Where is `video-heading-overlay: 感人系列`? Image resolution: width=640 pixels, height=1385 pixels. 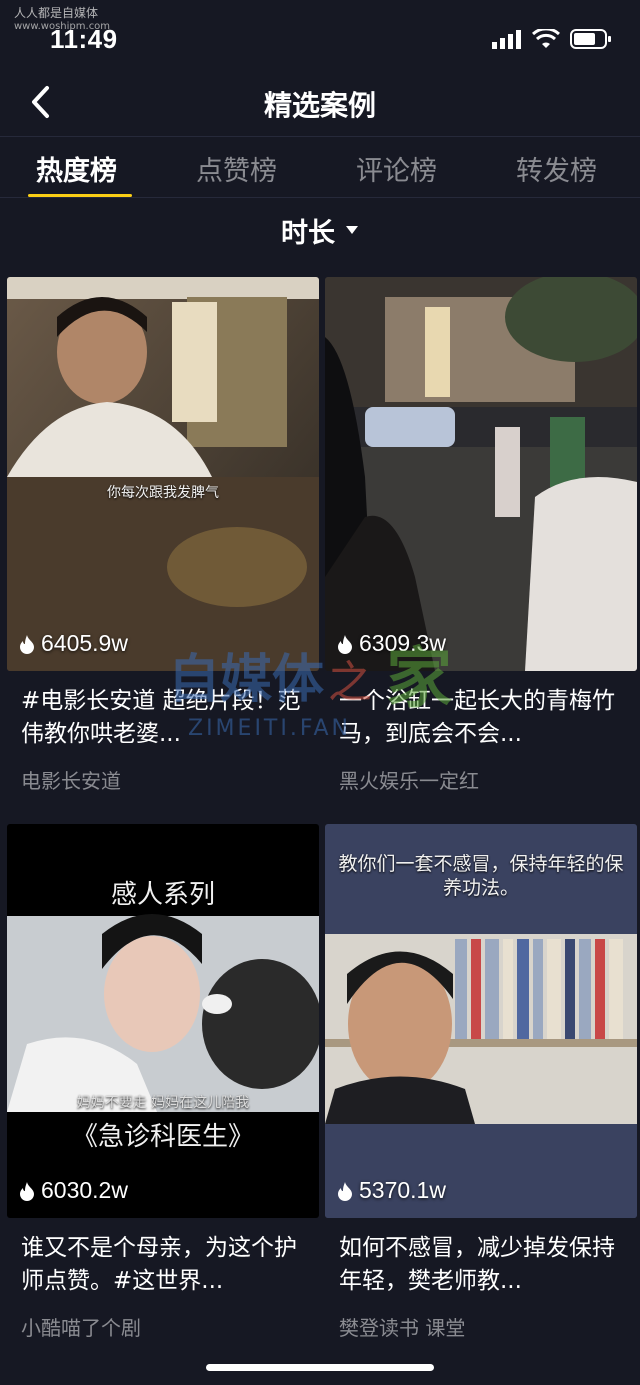 video-heading-overlay: 感人系列 is located at coordinates (162, 895).